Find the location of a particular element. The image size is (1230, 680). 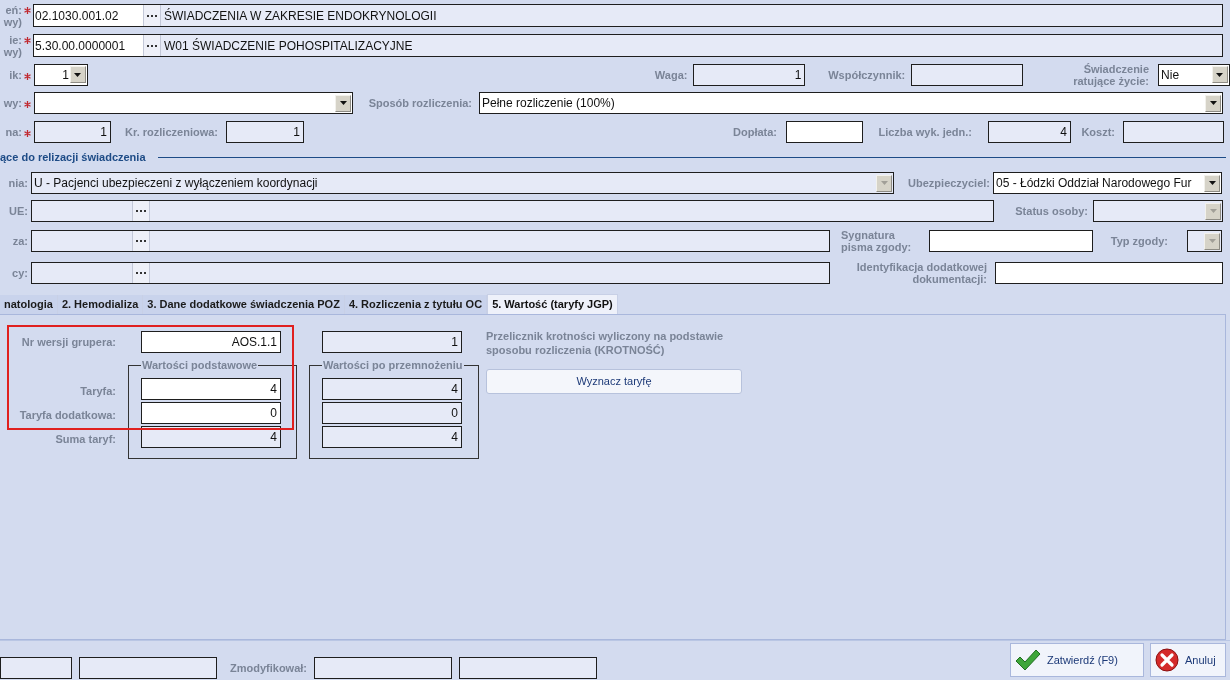

dropdown-field: Nie is located at coordinates (1194, 74).